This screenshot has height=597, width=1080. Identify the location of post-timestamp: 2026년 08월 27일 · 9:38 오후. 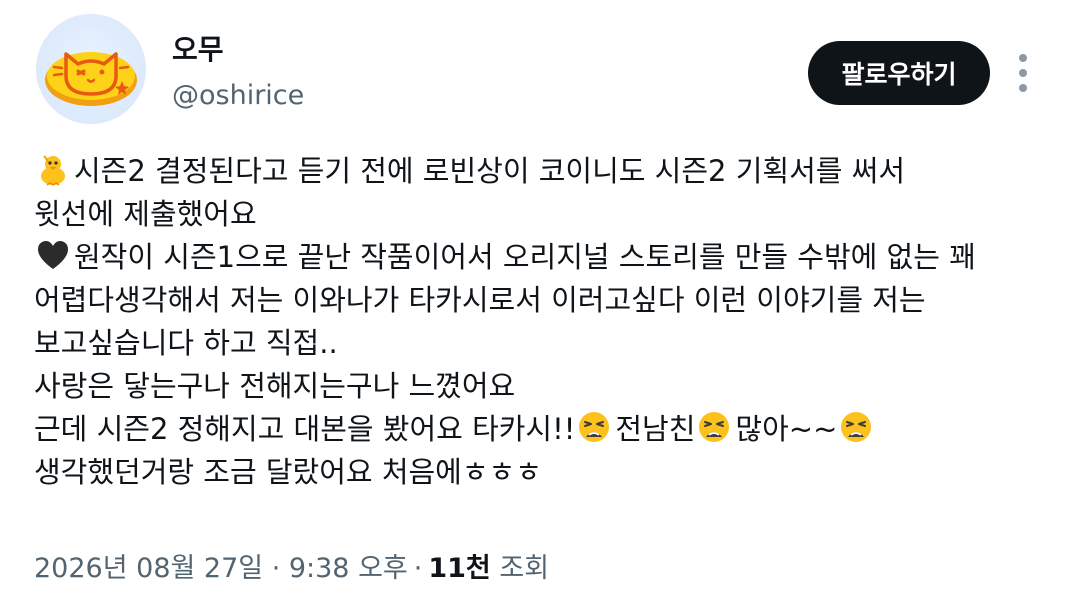
(221, 568).